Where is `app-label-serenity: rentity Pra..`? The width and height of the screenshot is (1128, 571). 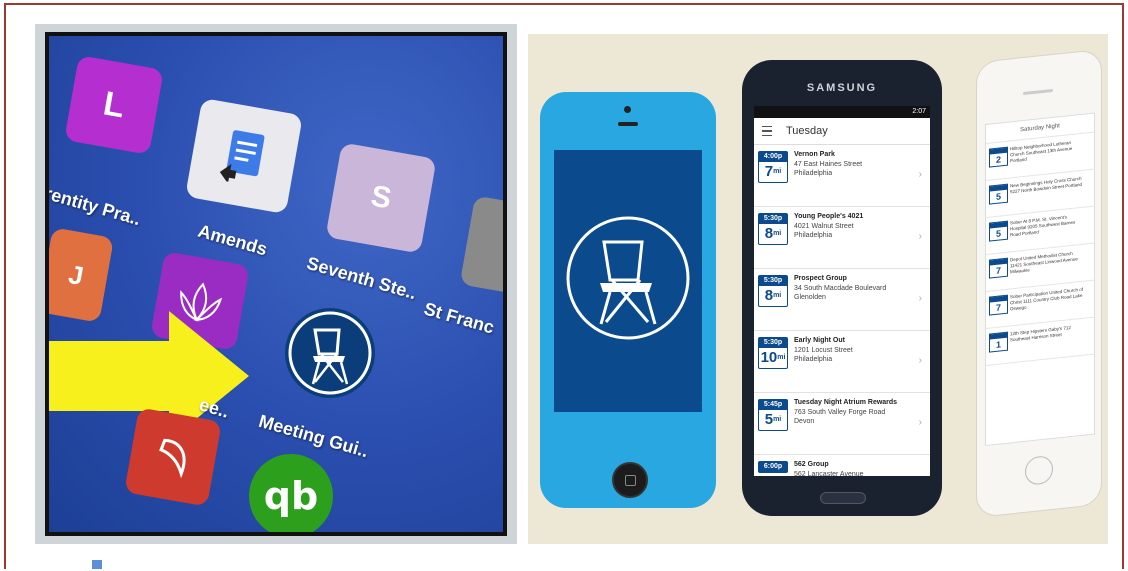 app-label-serenity: rentity Pra.. is located at coordinates (96, 206).